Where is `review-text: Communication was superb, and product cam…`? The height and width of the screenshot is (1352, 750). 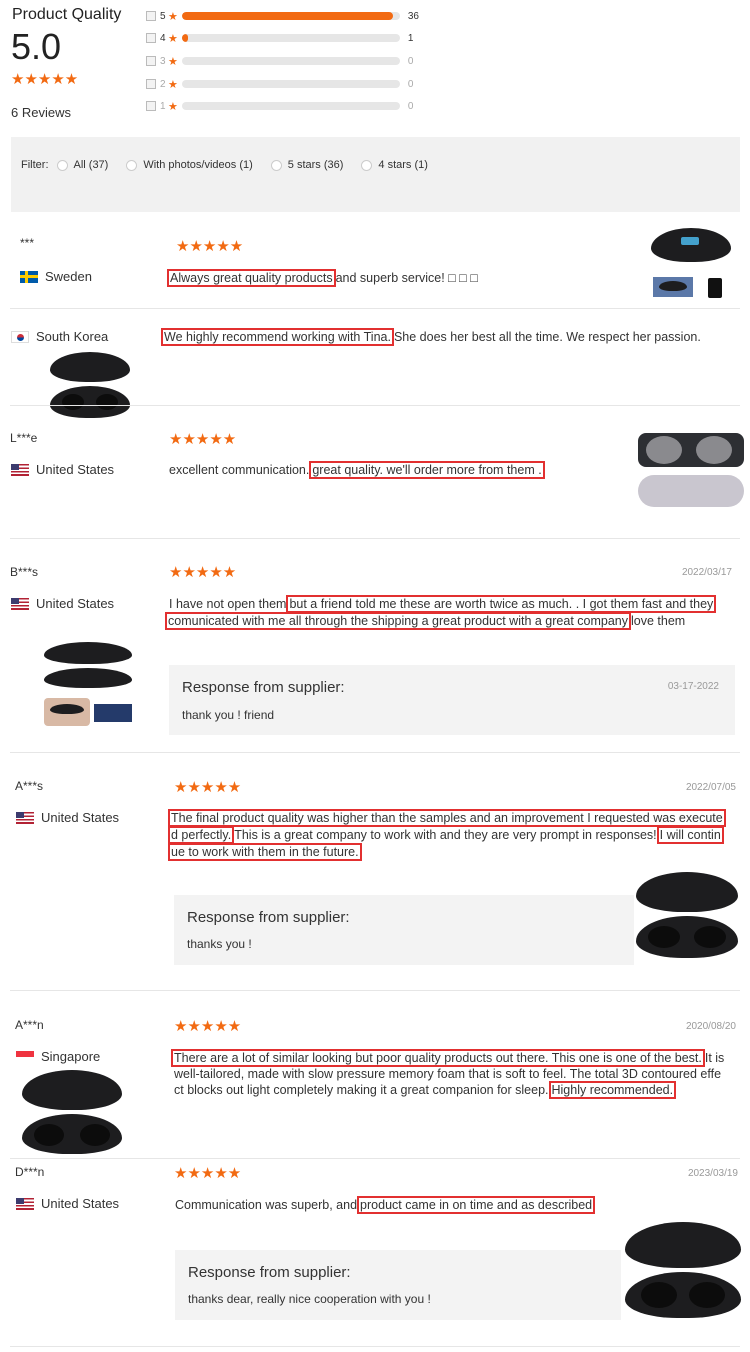
review-text: Communication was superb, and product cam… is located at coordinates (385, 1205).